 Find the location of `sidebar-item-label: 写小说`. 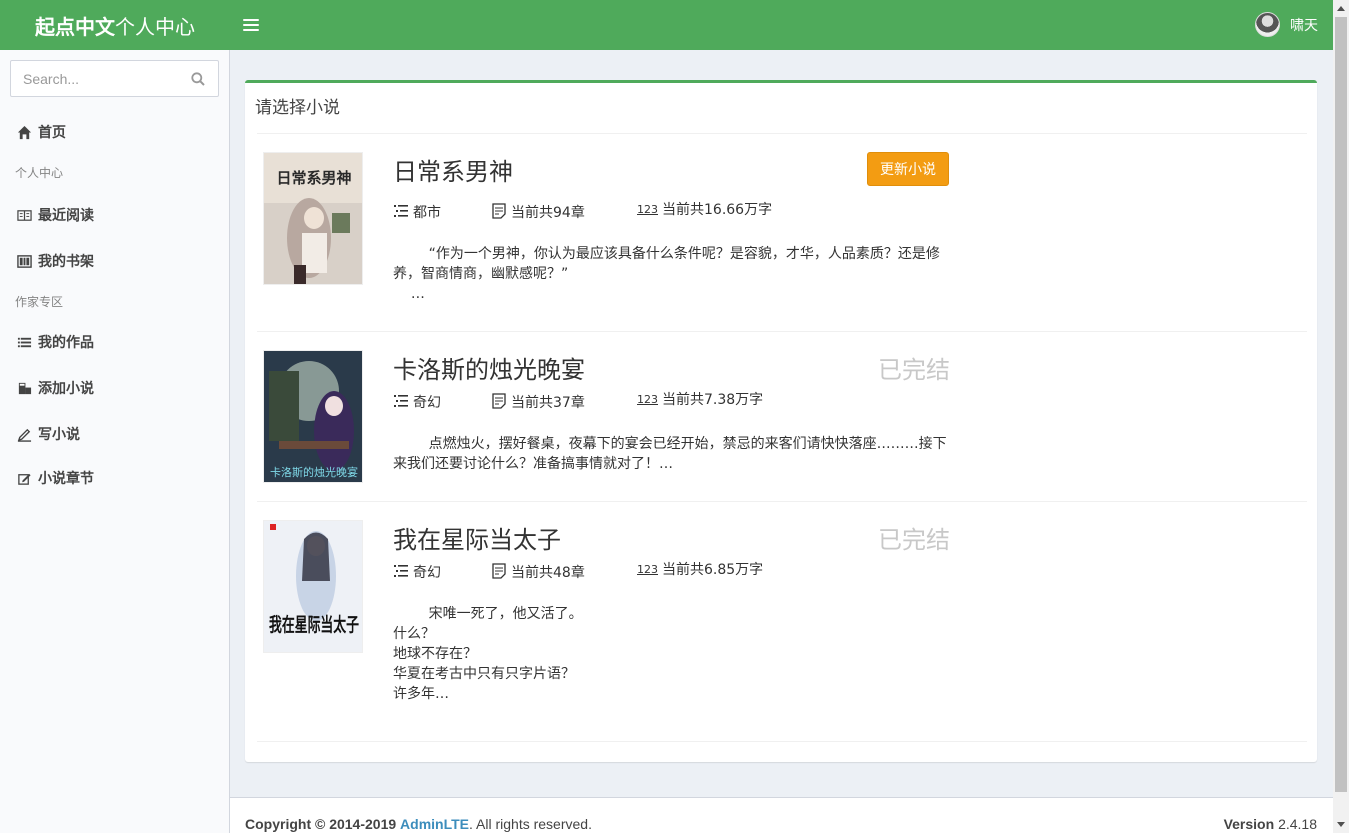

sidebar-item-label: 写小说 is located at coordinates (59, 435).